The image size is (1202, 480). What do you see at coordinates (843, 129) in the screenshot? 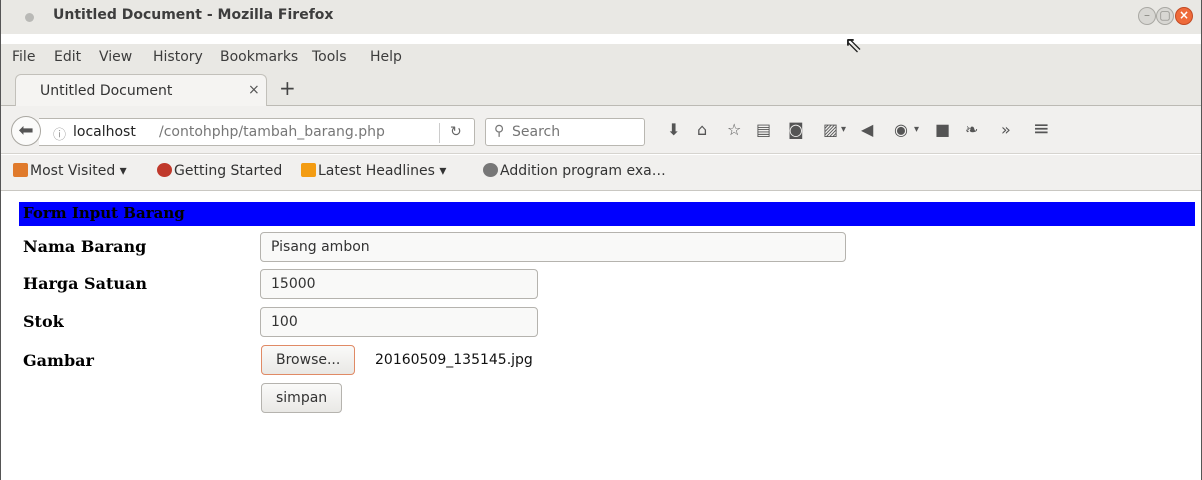
I see `screenshot-dropdown-icon: ▾` at bounding box center [843, 129].